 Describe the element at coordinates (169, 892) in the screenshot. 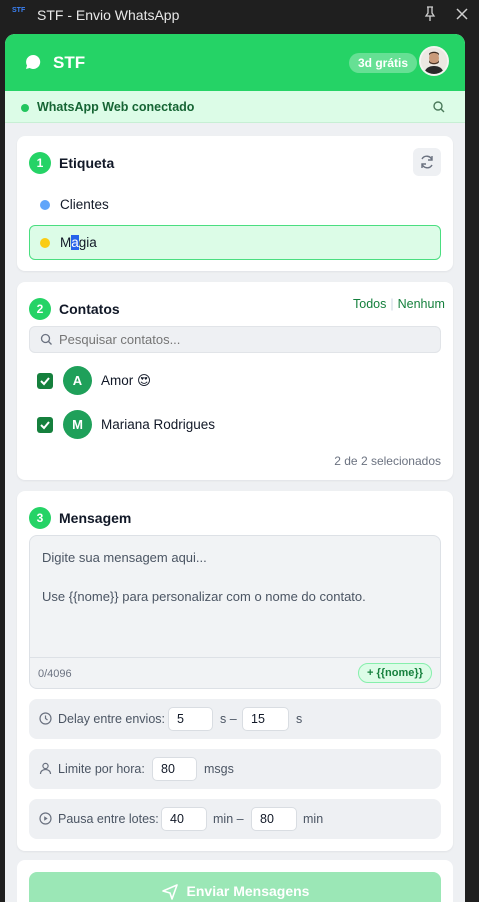

I see `send-icon` at that location.